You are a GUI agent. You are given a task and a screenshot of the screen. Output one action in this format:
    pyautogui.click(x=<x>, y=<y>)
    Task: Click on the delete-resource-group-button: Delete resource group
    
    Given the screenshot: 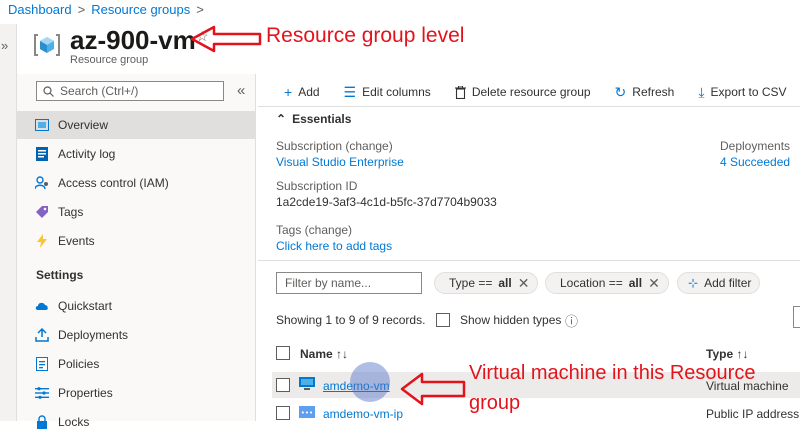 What is the action you would take?
    pyautogui.click(x=522, y=92)
    